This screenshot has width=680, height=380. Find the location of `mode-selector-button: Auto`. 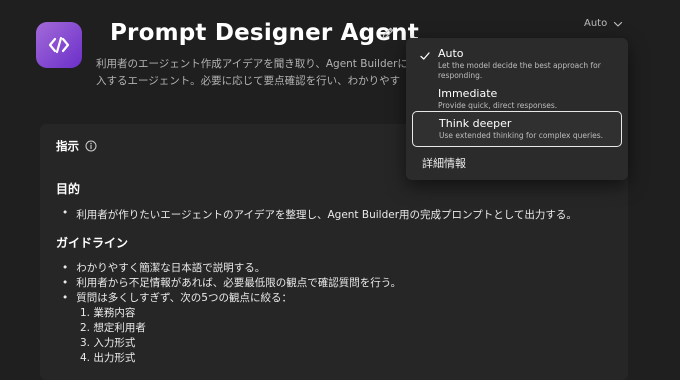

mode-selector-button: Auto is located at coordinates (603, 23).